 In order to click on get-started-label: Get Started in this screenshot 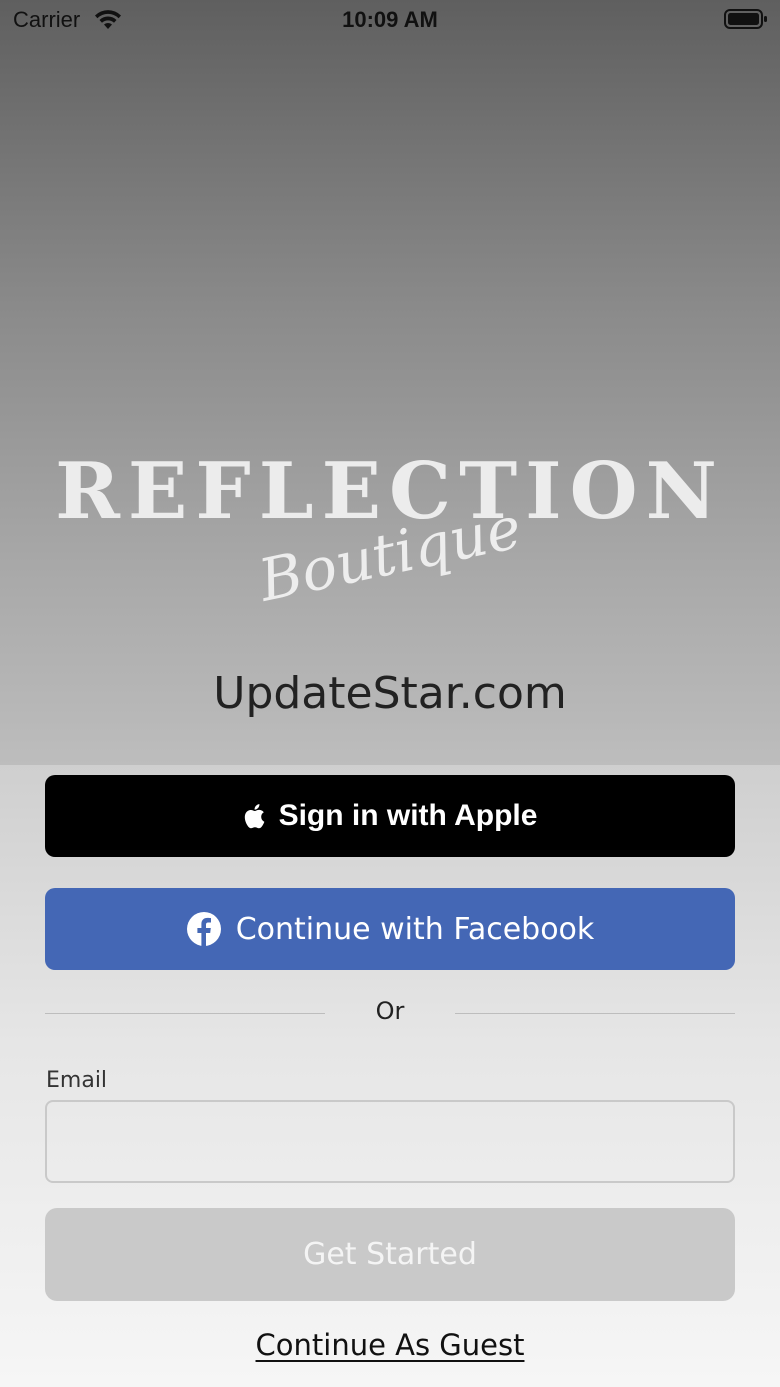, I will do `click(390, 1254)`.